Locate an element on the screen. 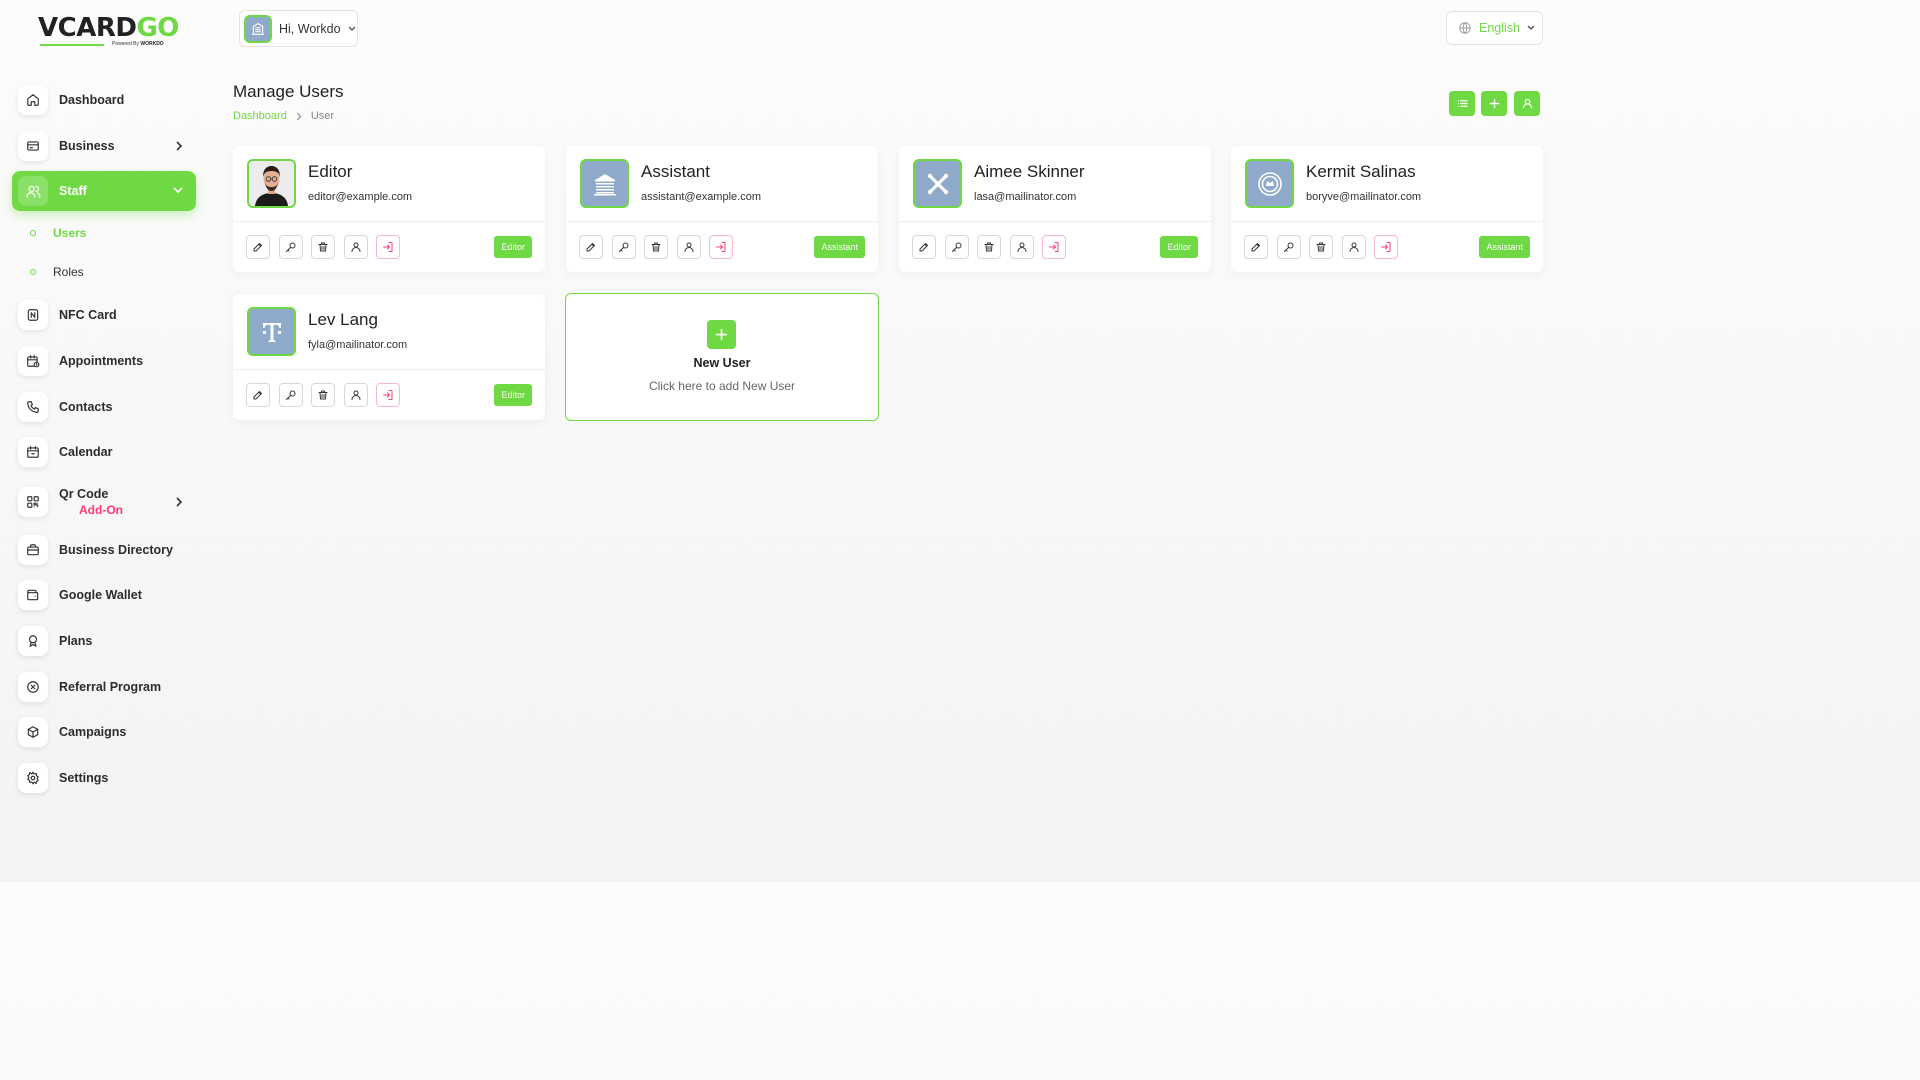 Image resolution: width=1920 pixels, height=1080 pixels. sidebar-item-label: Appointments is located at coordinates (101, 361).